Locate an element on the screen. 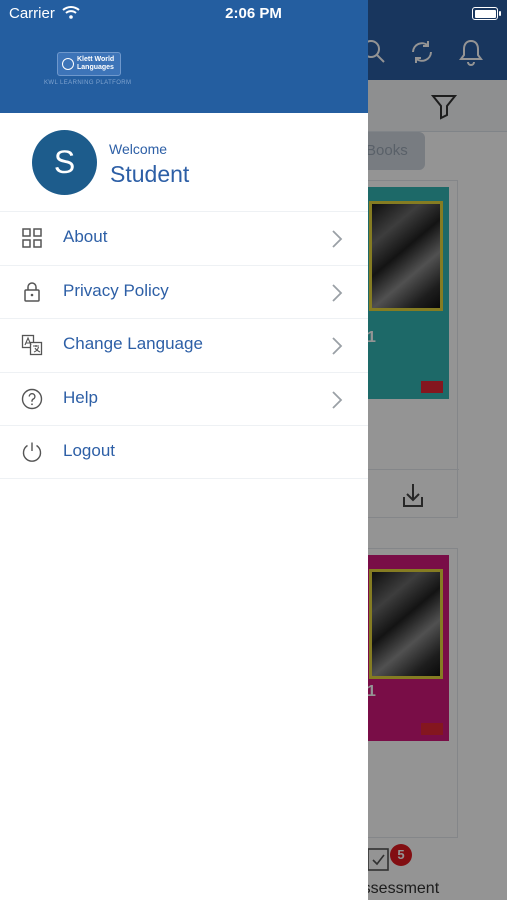 The width and height of the screenshot is (507, 900). brand-tagline: KWL LEARNING PLATFORM is located at coordinates (88, 83).